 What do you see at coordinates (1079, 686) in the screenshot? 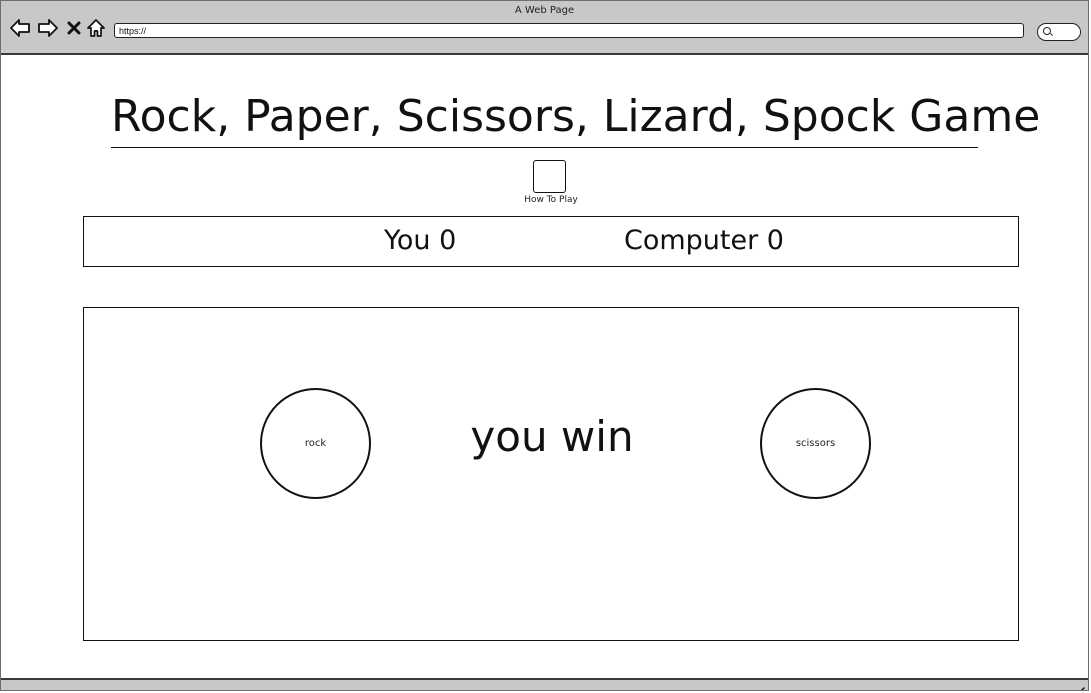
I see `resize-grip-icon` at bounding box center [1079, 686].